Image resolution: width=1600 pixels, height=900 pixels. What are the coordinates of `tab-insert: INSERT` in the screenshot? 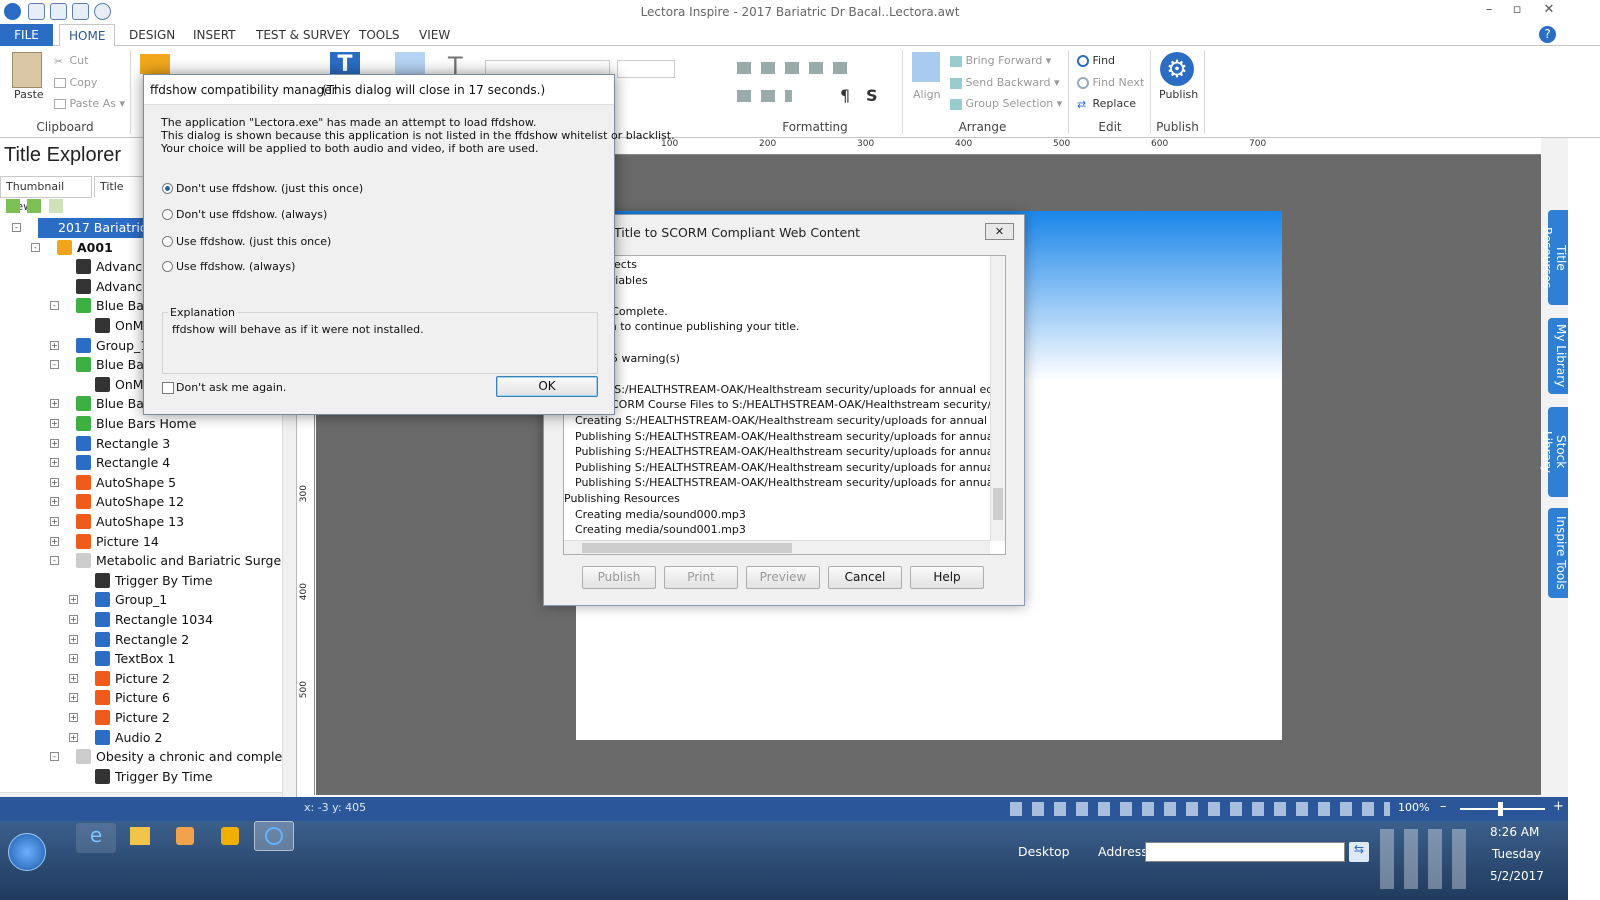 It's located at (214, 35).